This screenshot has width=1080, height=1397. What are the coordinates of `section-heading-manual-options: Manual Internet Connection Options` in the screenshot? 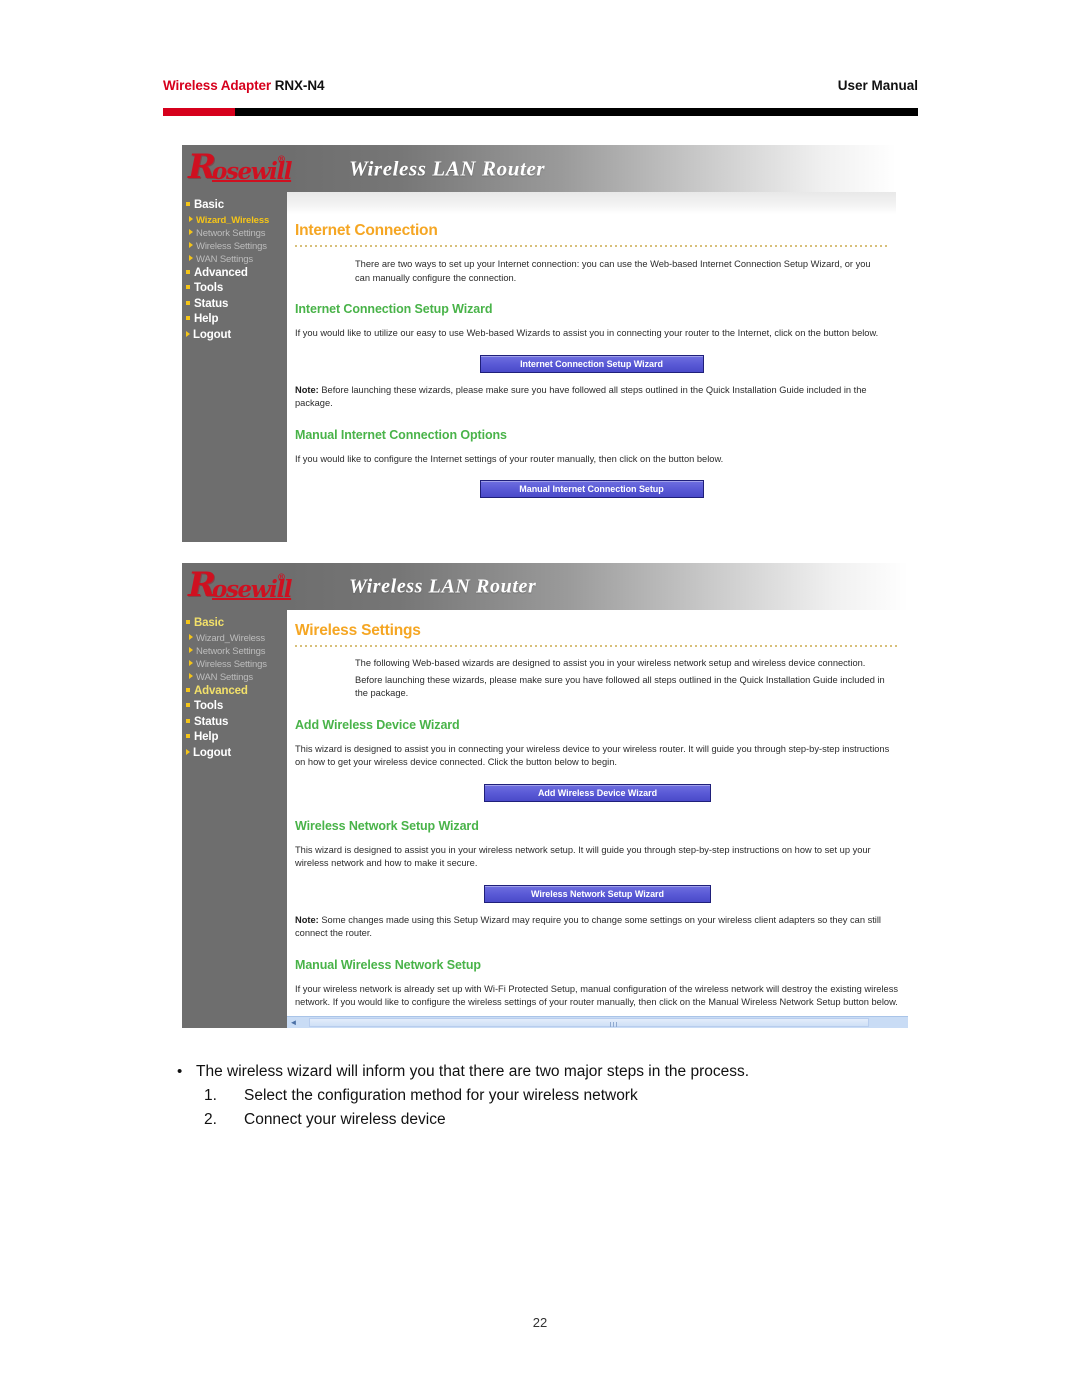 It's located at (401, 434).